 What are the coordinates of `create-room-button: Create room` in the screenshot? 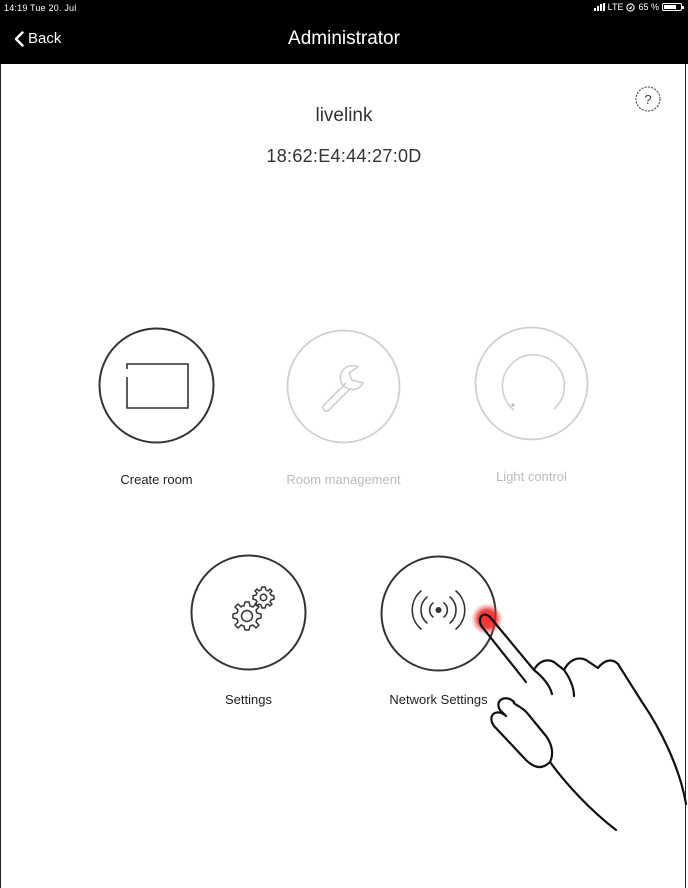 It's located at (156, 407).